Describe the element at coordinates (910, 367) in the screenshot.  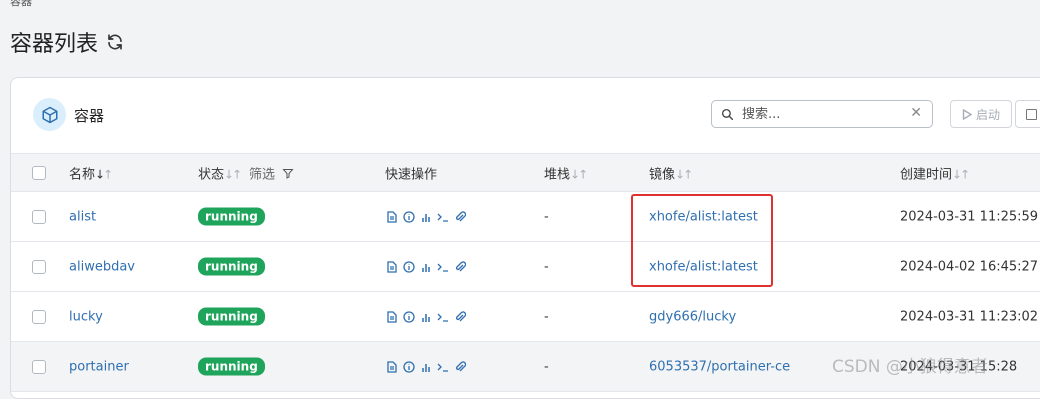
I see `watermark: CSDN @小狼得意者` at that location.